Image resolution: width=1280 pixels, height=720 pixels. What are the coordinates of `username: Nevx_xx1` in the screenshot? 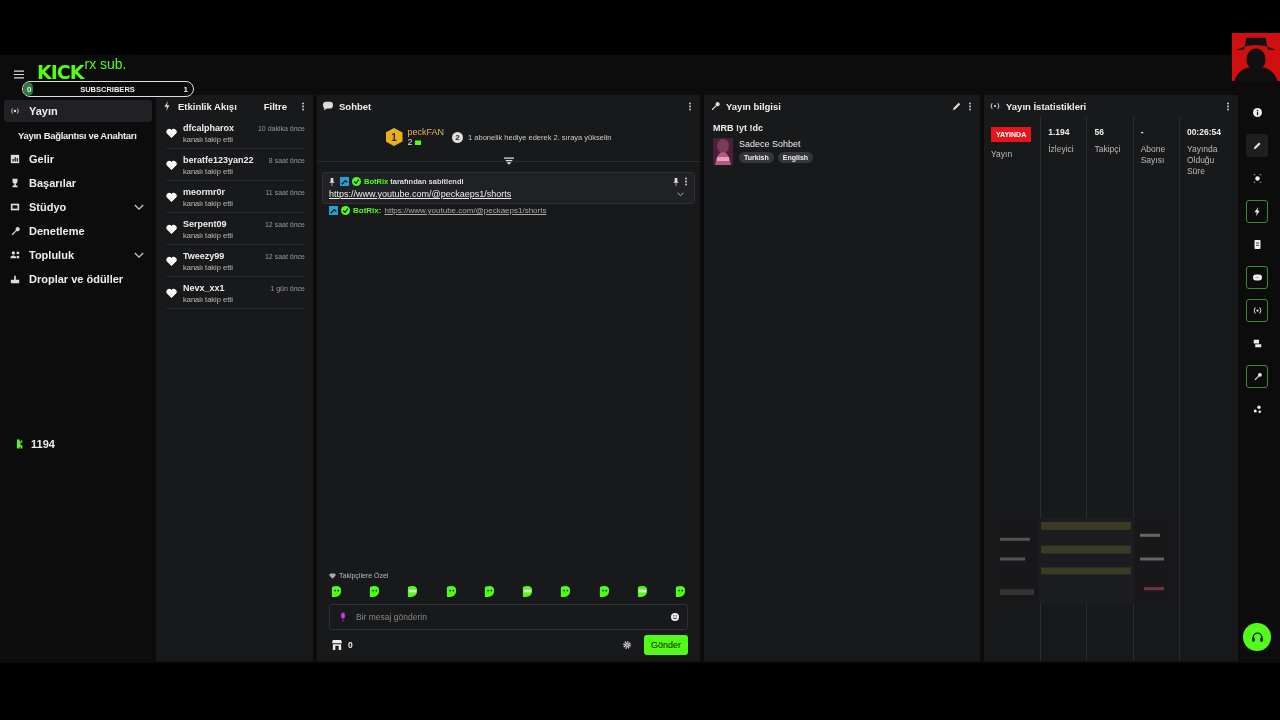 It's located at (204, 288).